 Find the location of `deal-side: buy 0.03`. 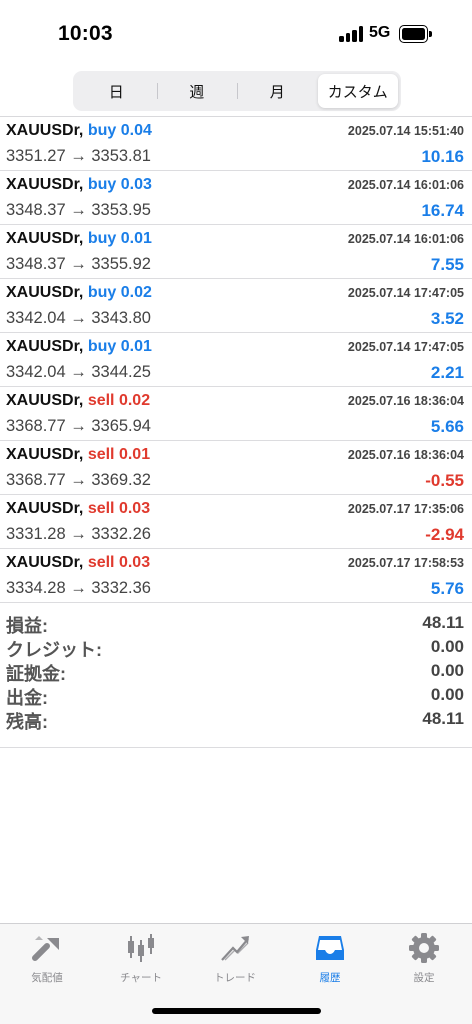

deal-side: buy 0.03 is located at coordinates (119, 184).